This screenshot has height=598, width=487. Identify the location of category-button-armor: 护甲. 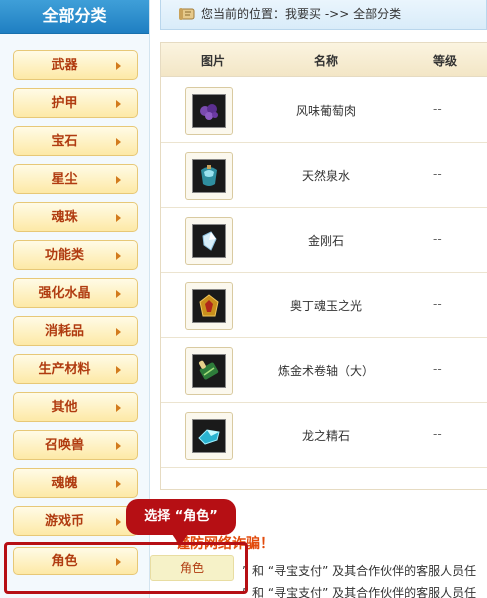
(75, 103).